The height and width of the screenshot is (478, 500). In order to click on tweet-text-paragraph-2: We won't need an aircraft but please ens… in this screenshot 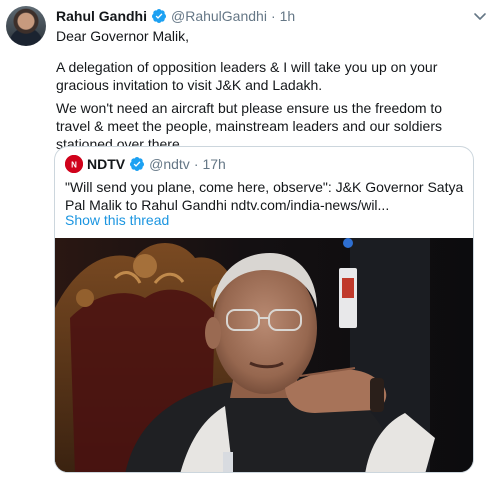, I will do `click(249, 126)`.